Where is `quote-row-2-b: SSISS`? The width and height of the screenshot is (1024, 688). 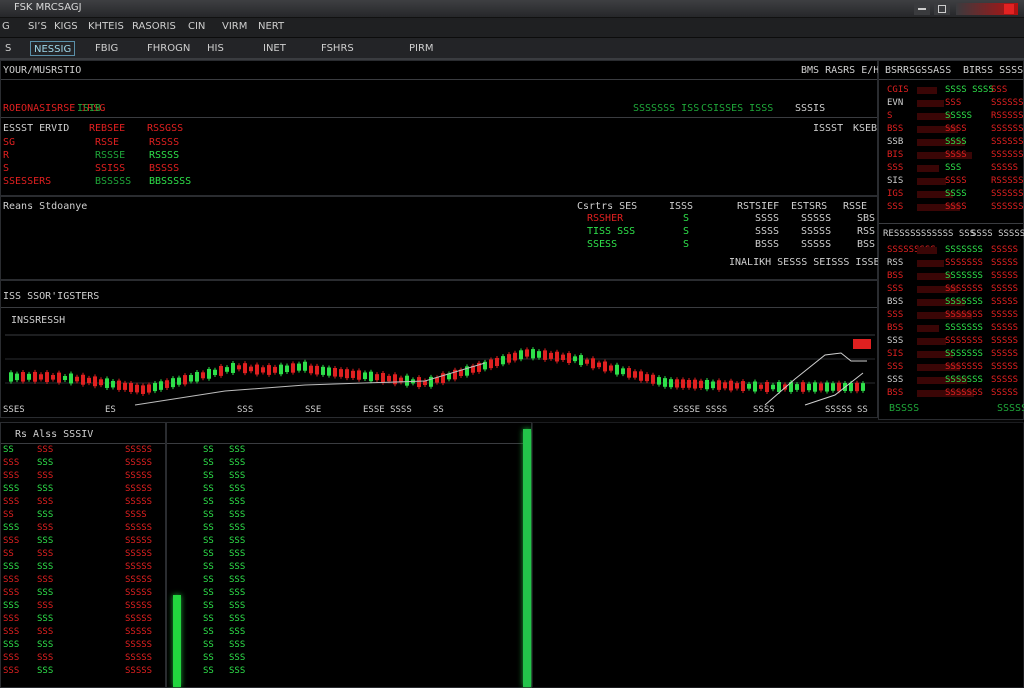
quote-row-2-b: SSISS is located at coordinates (110, 168).